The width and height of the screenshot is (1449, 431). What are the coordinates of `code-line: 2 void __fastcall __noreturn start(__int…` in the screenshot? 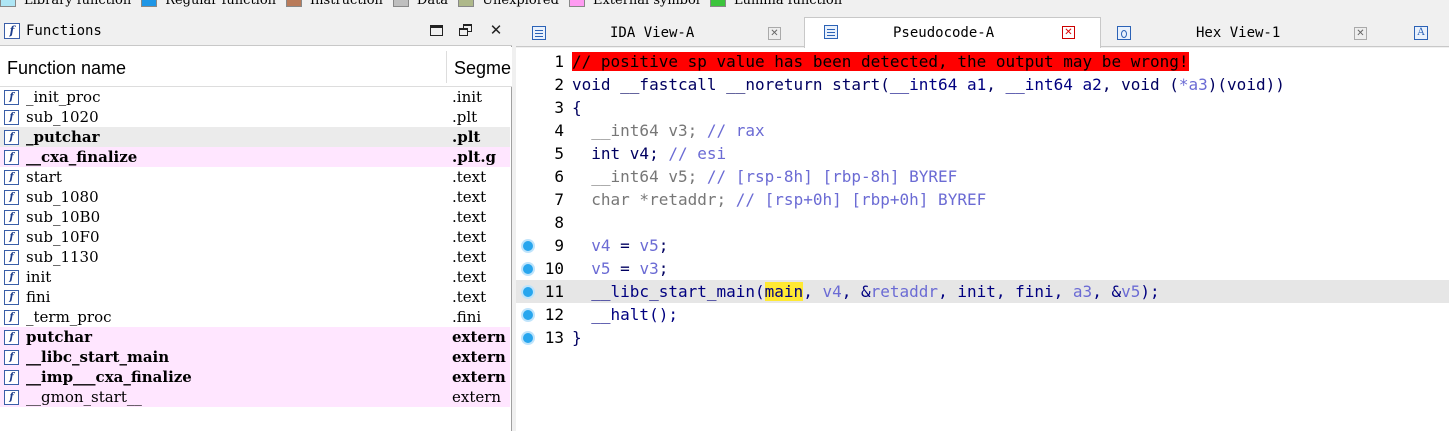 It's located at (982, 84).